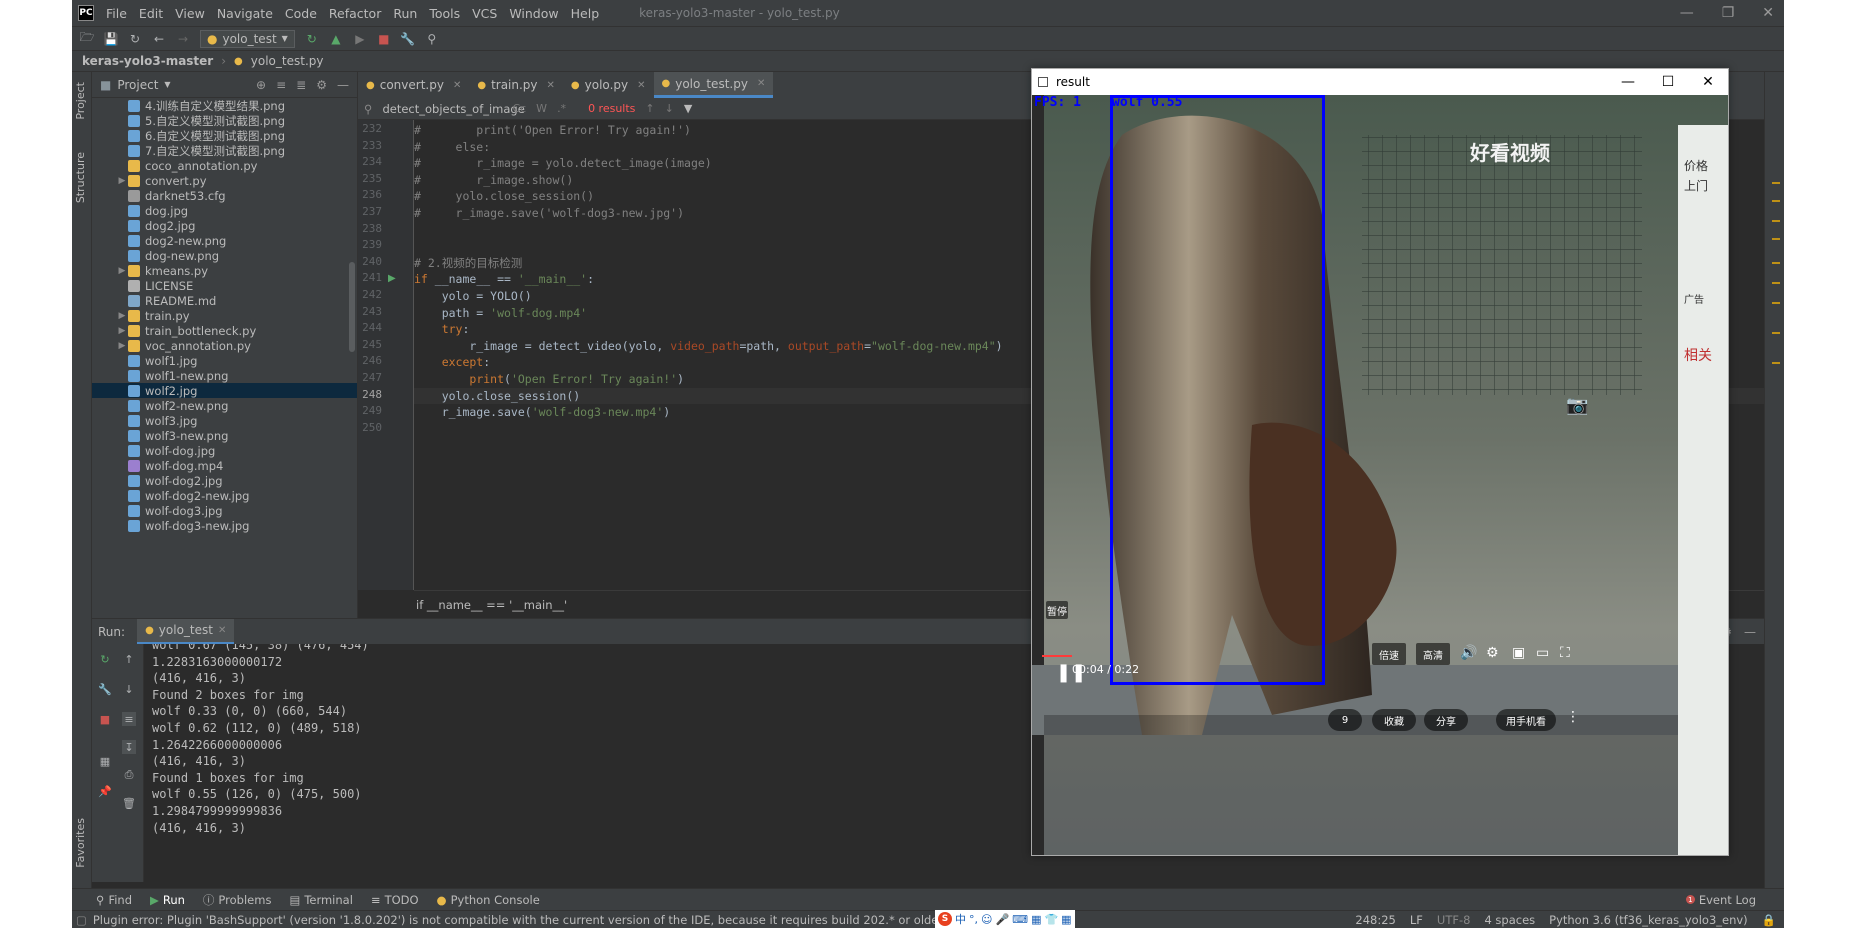 The image size is (1856, 928). Describe the element at coordinates (247, 38) in the screenshot. I see `run-config-dropdown: ● yolo_test ▼` at that location.